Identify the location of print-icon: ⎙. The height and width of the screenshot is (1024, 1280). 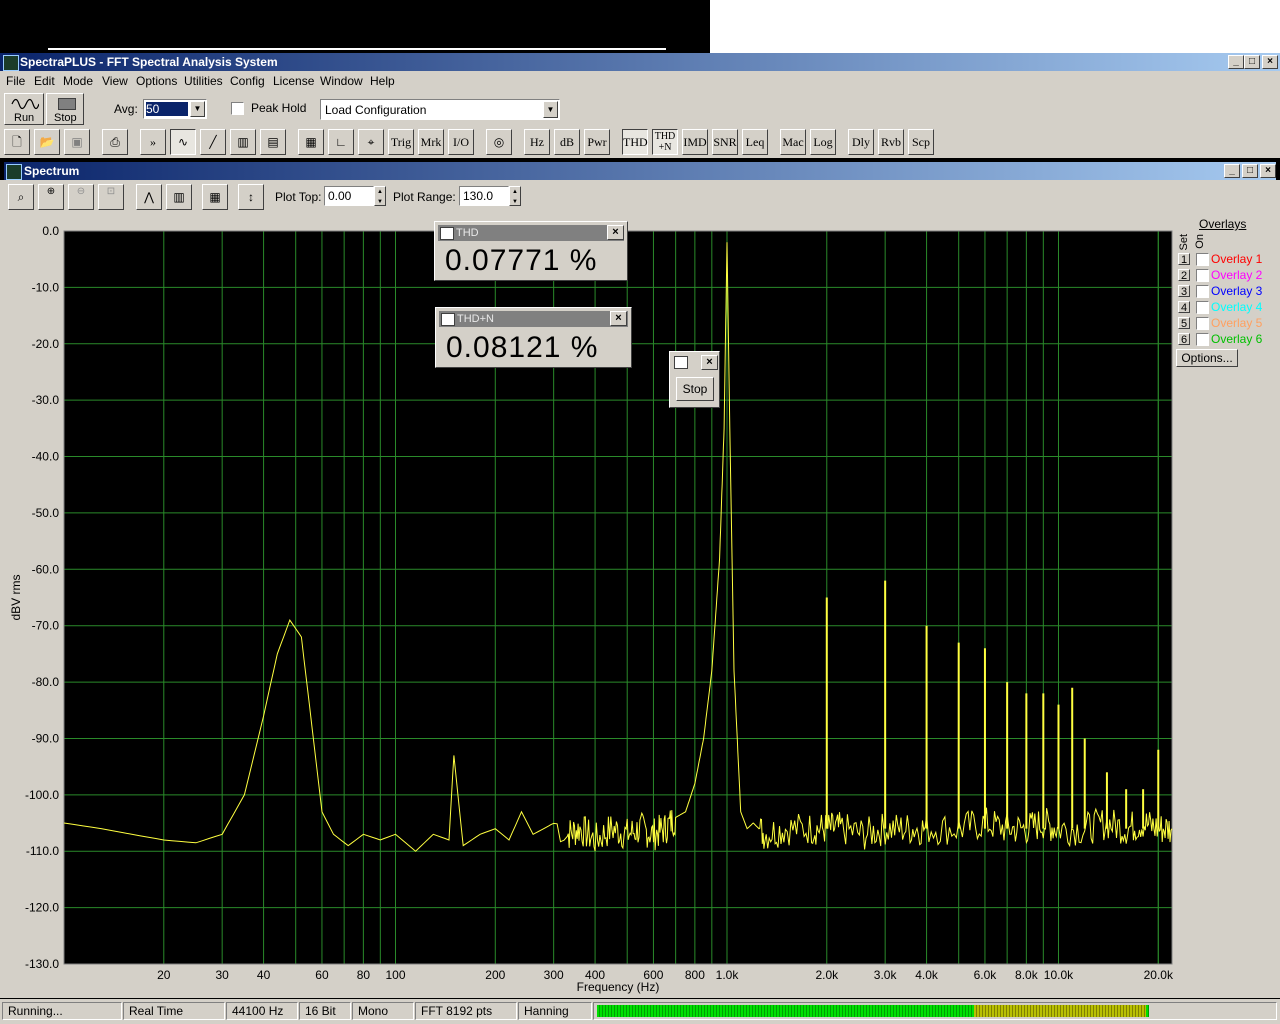
(115, 142).